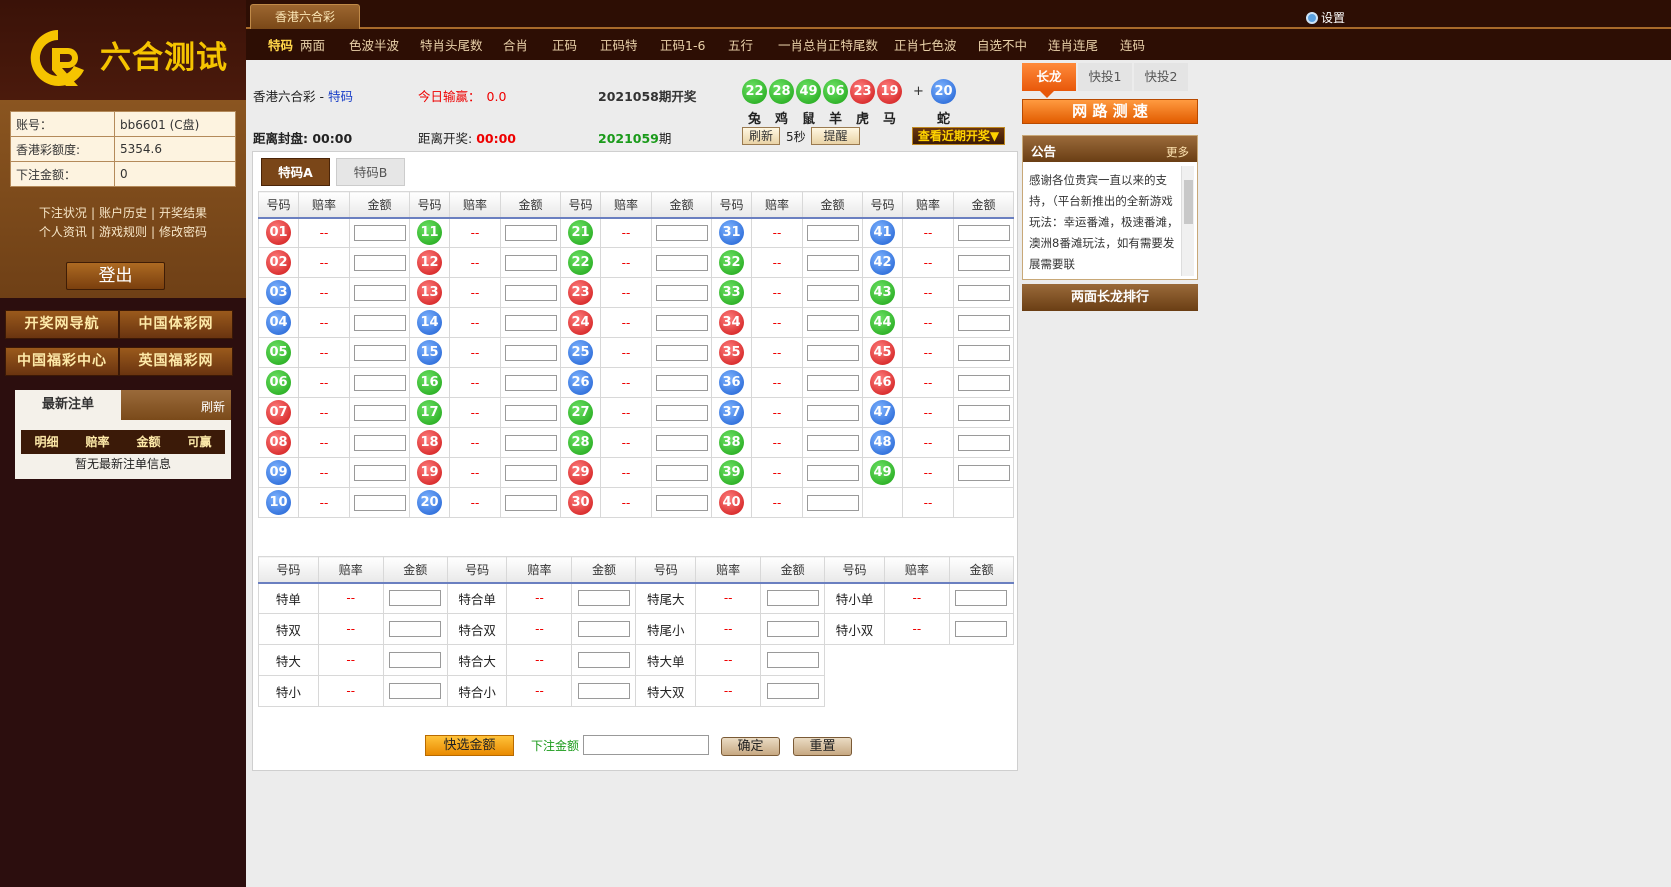 The width and height of the screenshot is (1671, 887). I want to click on number-ball: 47, so click(882, 412).